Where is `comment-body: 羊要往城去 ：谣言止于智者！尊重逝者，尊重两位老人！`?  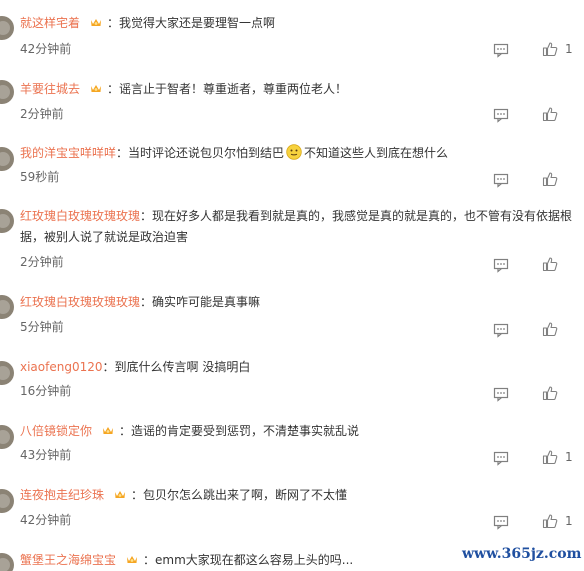
comment-body: 羊要往城去 ：谣言止于智者！尊重逝者，尊重两位老人！ is located at coordinates (184, 88).